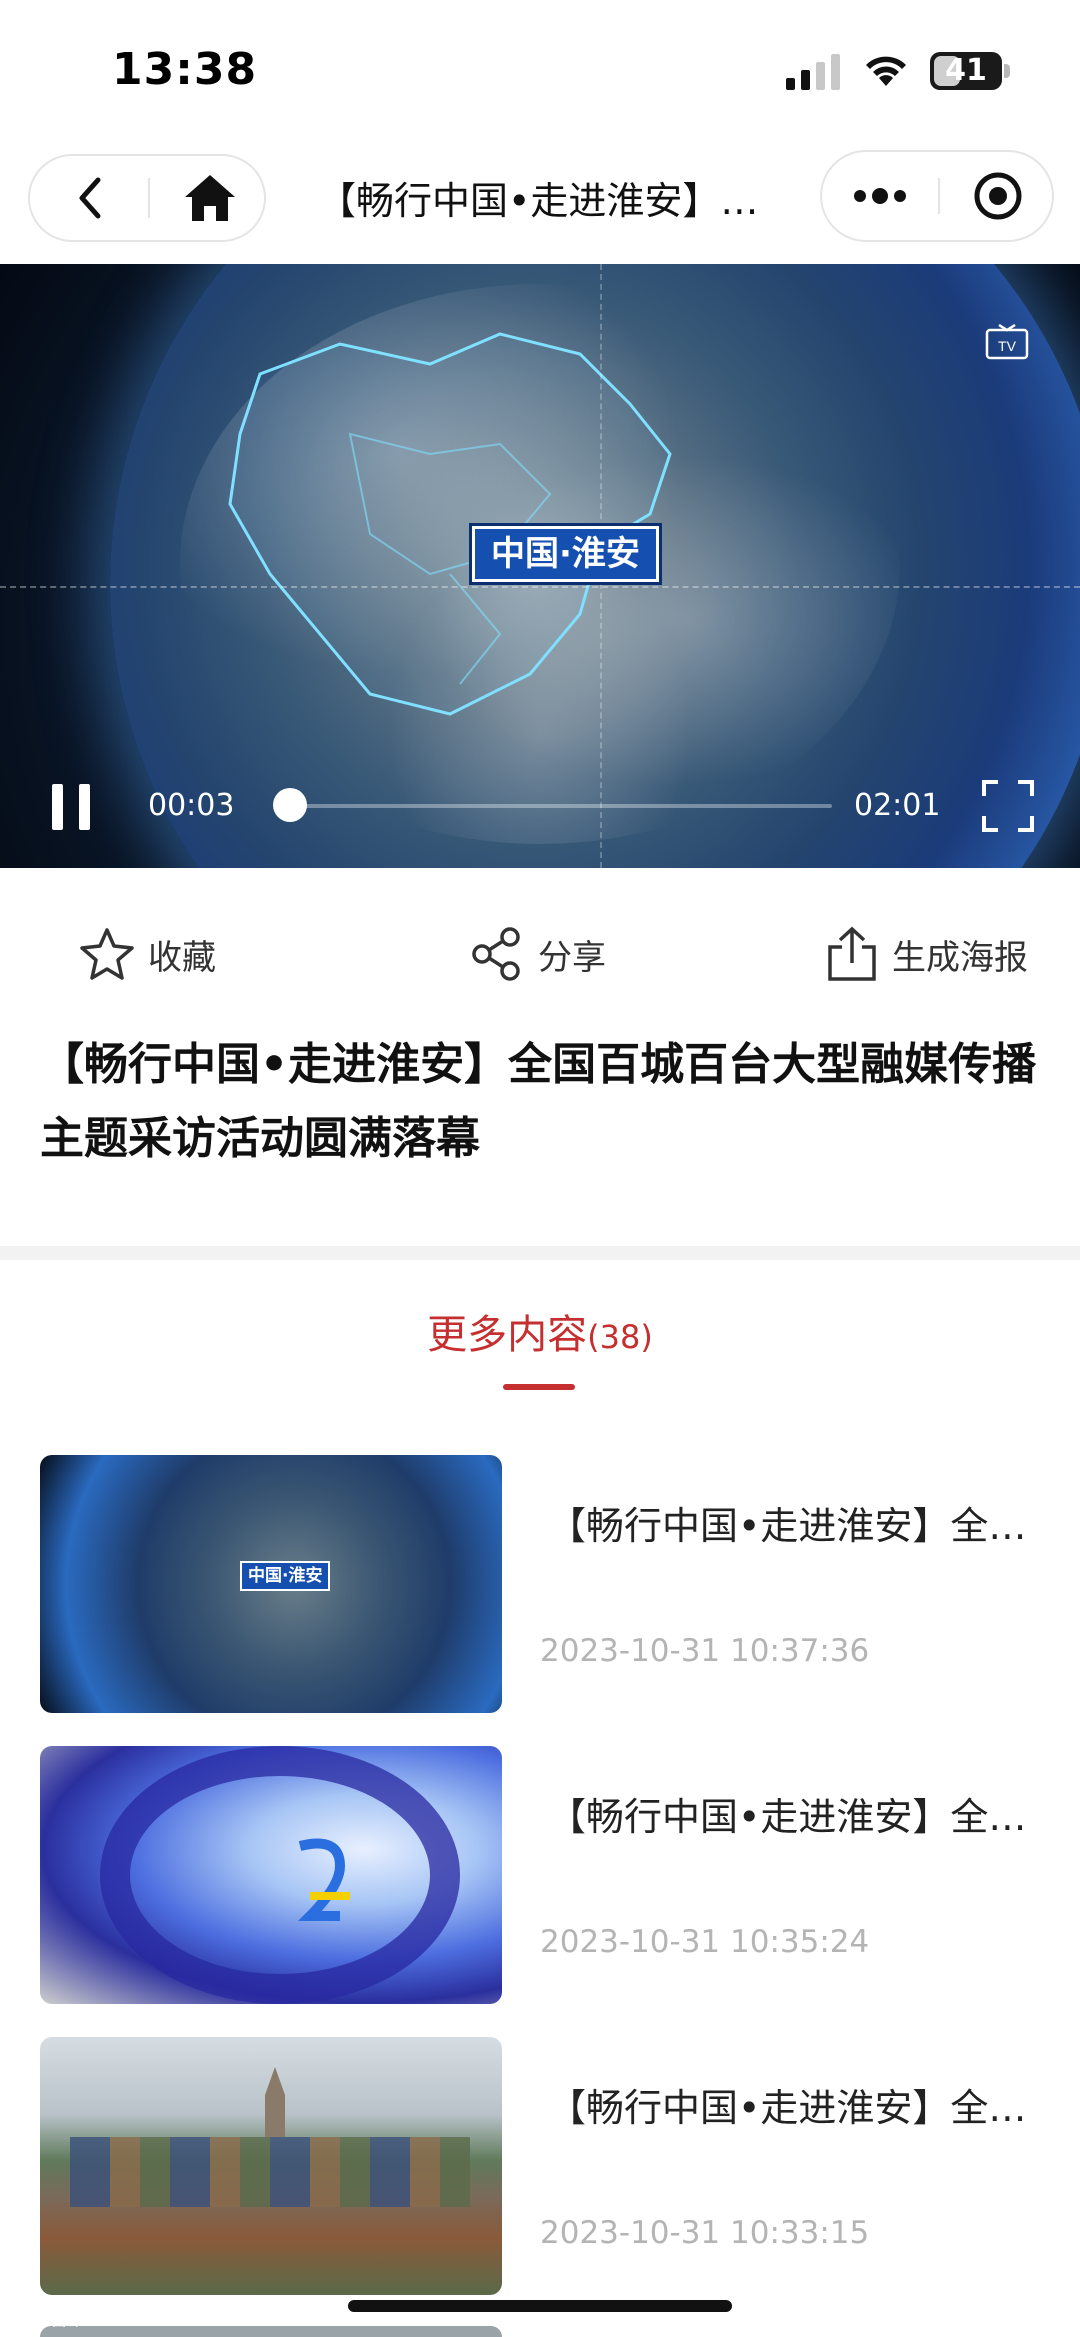  I want to click on thumbnail-buildings, so click(270, 2172).